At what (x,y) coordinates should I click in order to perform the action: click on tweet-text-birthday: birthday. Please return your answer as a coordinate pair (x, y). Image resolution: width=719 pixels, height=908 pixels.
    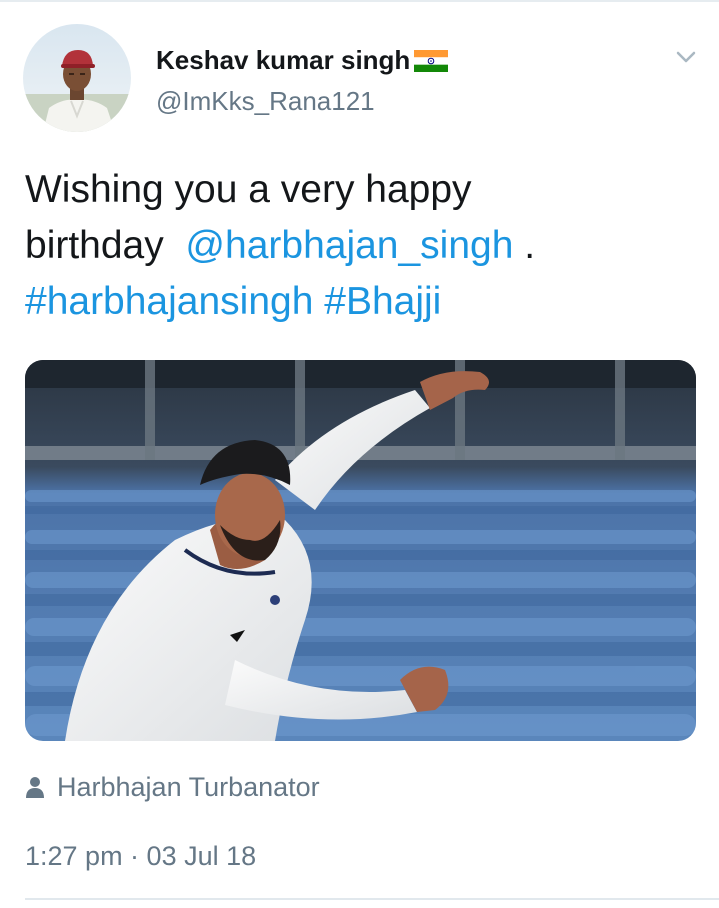
    Looking at the image, I should click on (94, 245).